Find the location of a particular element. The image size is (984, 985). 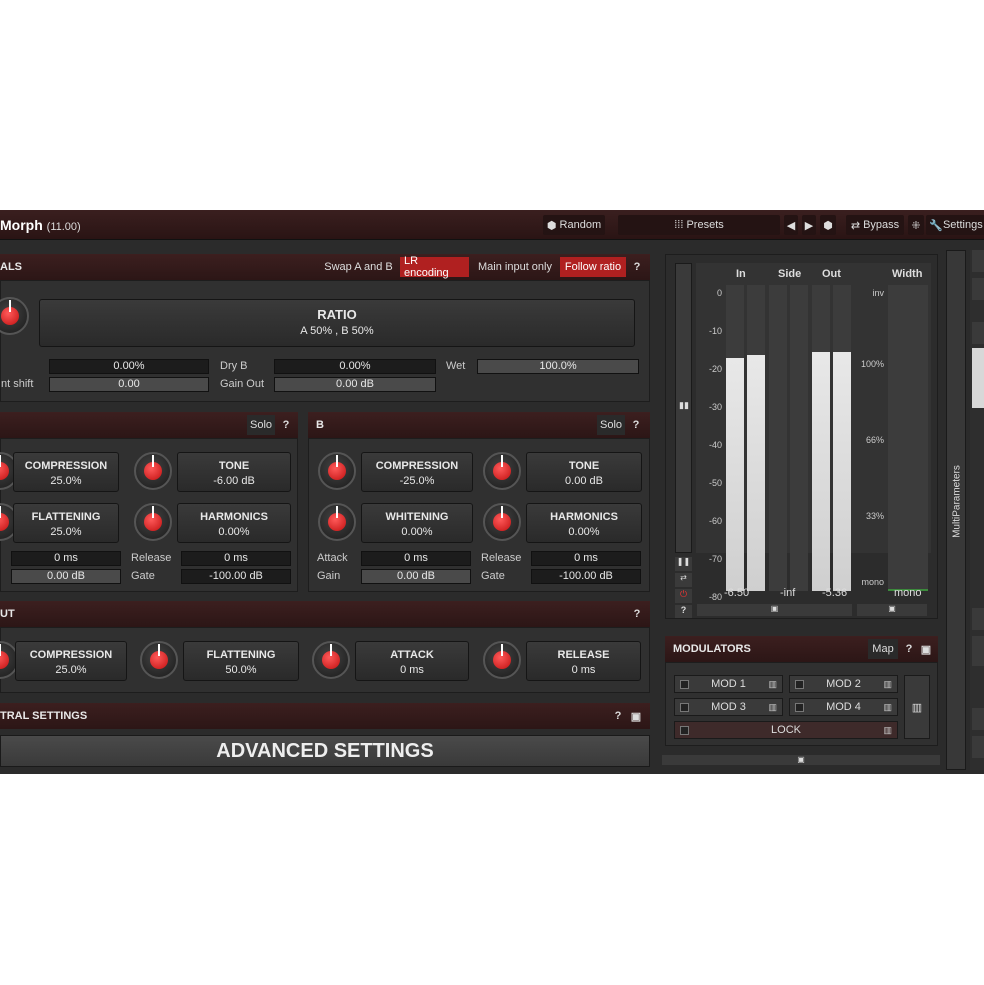

knob-a4 is located at coordinates (153, 522).